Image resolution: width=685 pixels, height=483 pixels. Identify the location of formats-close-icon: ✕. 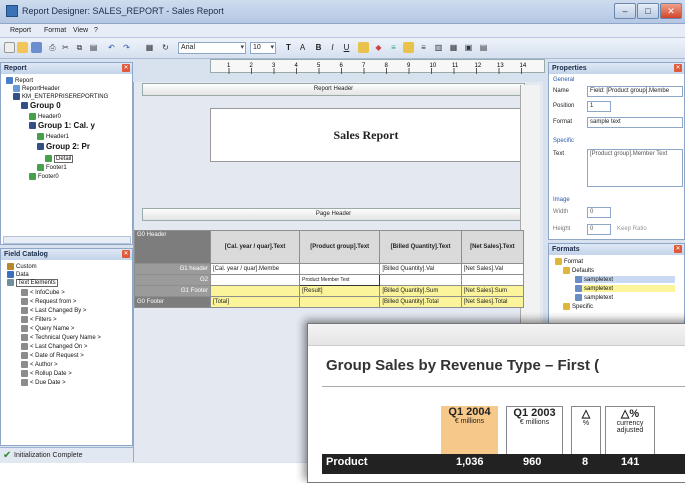
(678, 249).